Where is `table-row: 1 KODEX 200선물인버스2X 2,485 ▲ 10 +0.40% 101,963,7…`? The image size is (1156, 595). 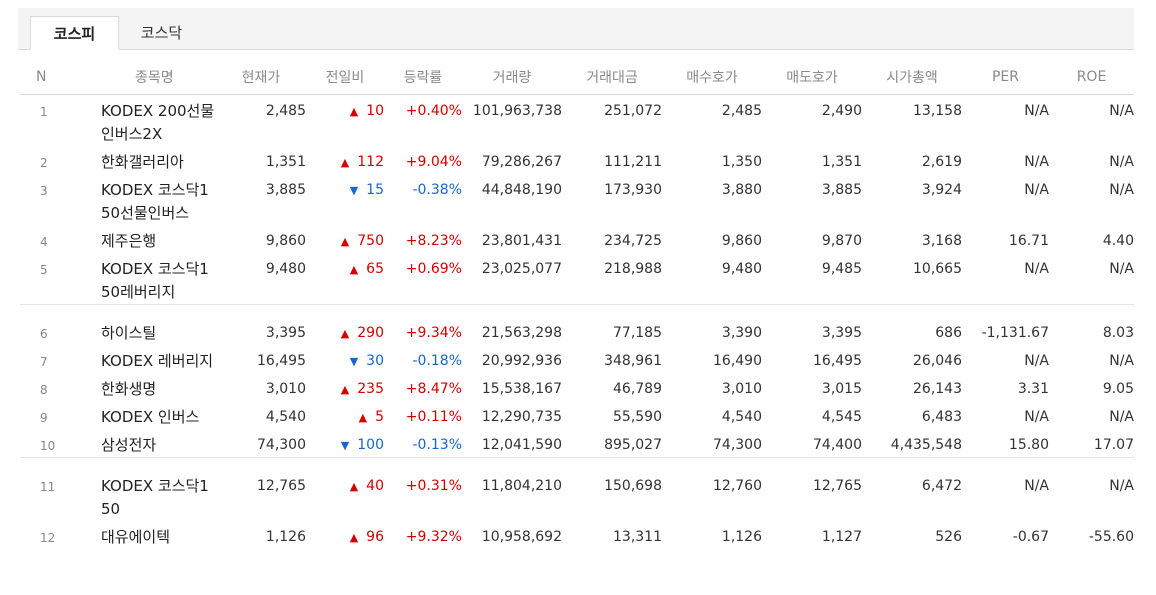 table-row: 1 KODEX 200선물인버스2X 2,485 ▲ 10 +0.40% 101,963,7… is located at coordinates (577, 121).